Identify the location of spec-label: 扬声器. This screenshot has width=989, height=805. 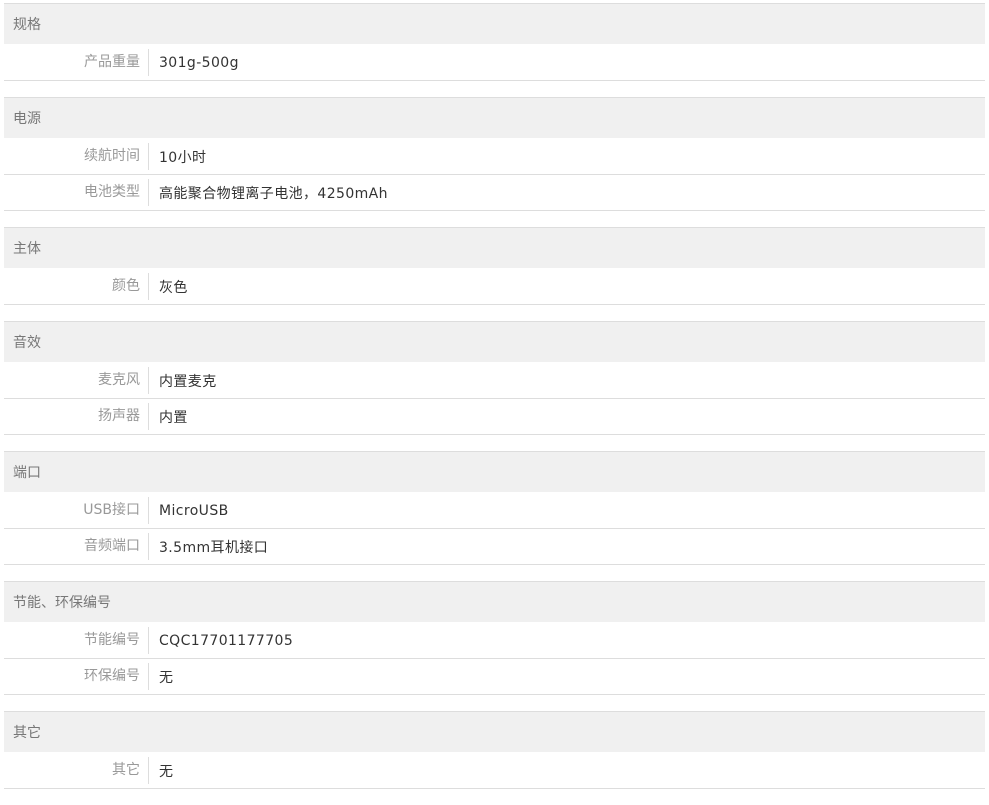
(76, 416).